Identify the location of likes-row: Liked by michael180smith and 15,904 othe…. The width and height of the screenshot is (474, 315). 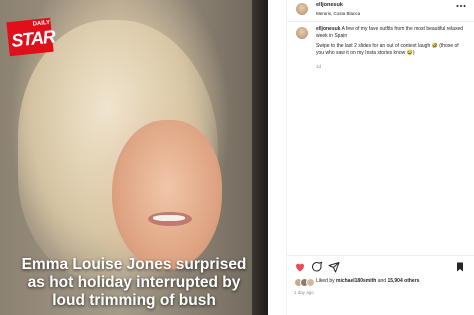
(380, 282).